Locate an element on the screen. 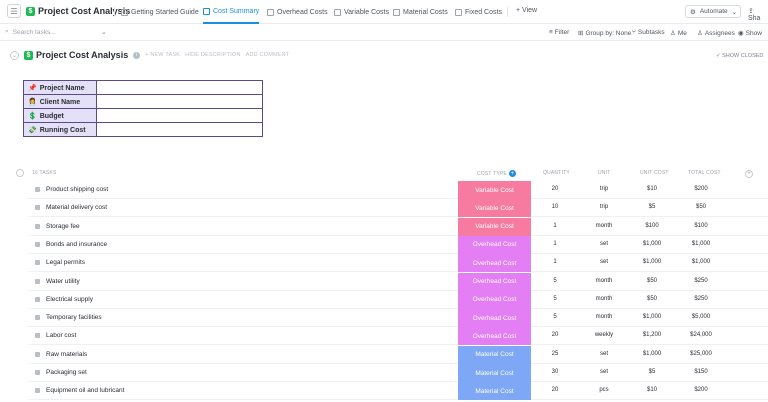 The width and height of the screenshot is (768, 402). new-task-button: + NEW TASK is located at coordinates (162, 55).